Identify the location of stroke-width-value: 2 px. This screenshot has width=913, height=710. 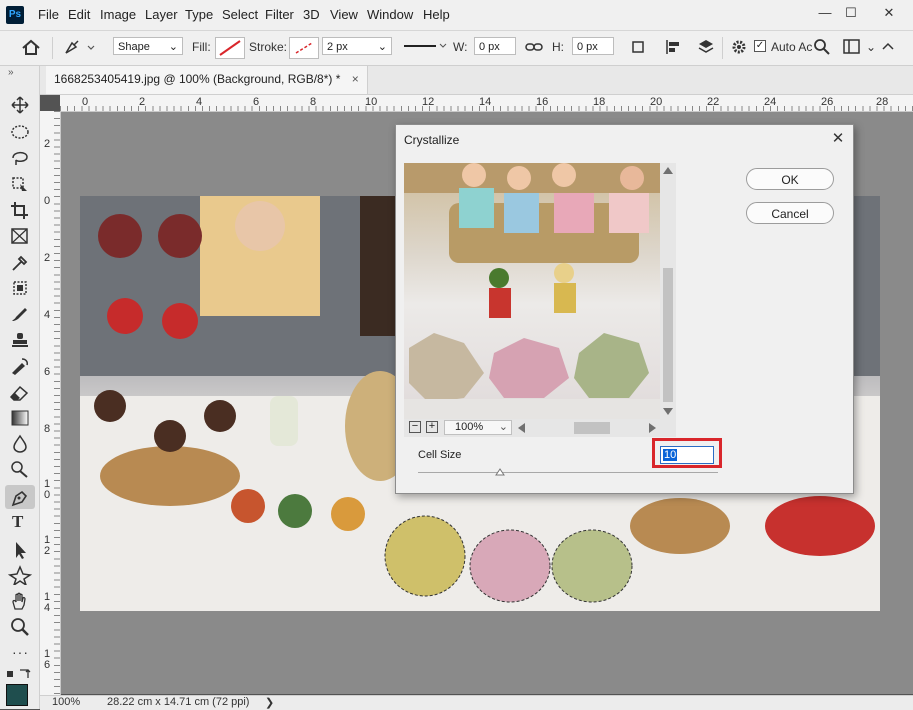
(337, 47).